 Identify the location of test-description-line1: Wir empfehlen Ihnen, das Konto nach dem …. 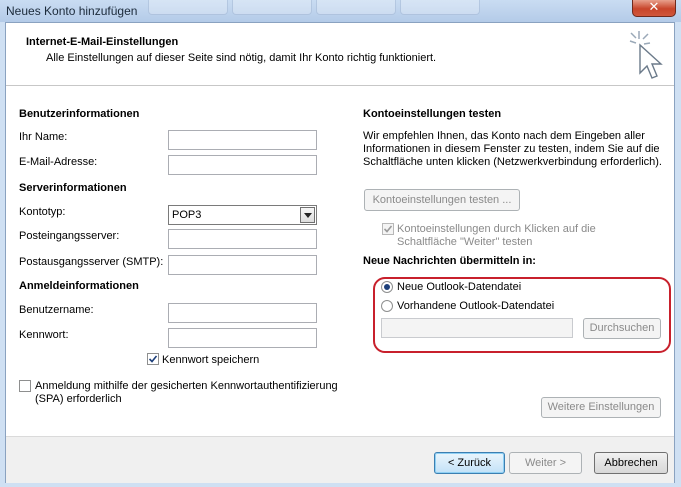
(504, 136).